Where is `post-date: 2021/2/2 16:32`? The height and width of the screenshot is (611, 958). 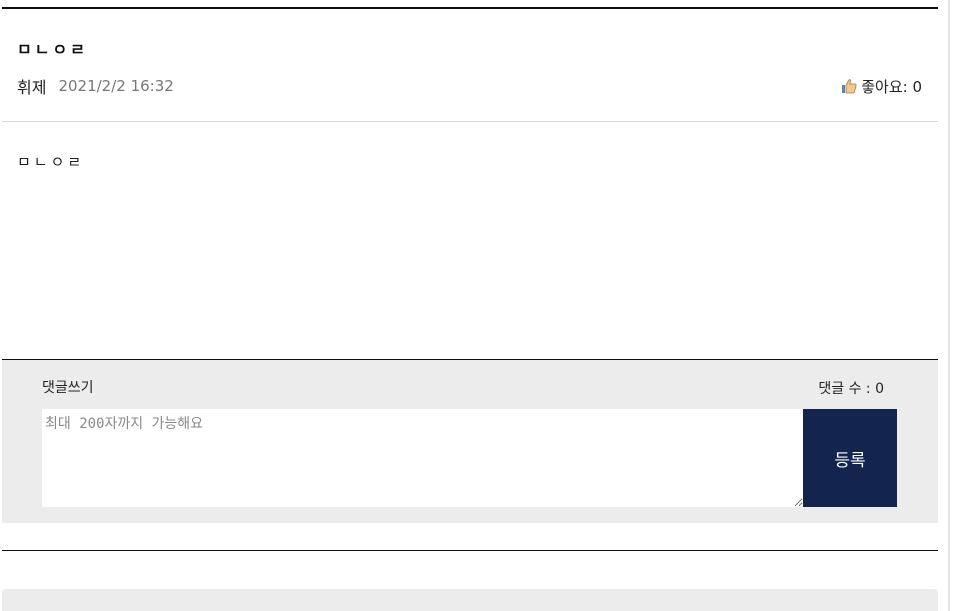
post-date: 2021/2/2 16:32 is located at coordinates (116, 86).